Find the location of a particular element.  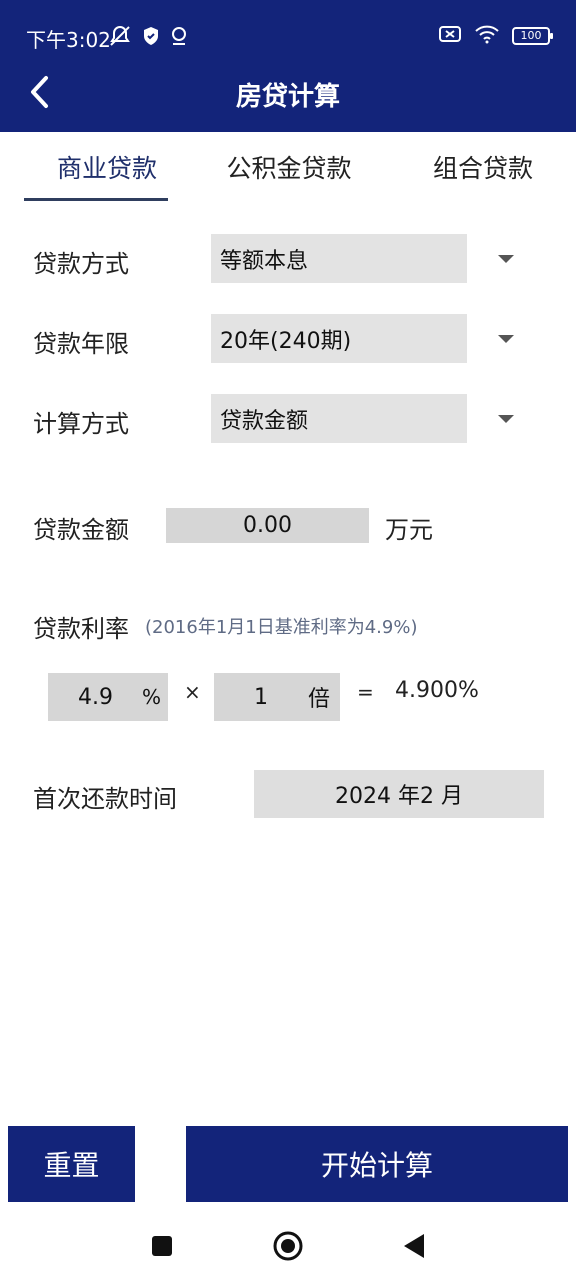

effective-rate-value: 4.900% is located at coordinates (437, 690).